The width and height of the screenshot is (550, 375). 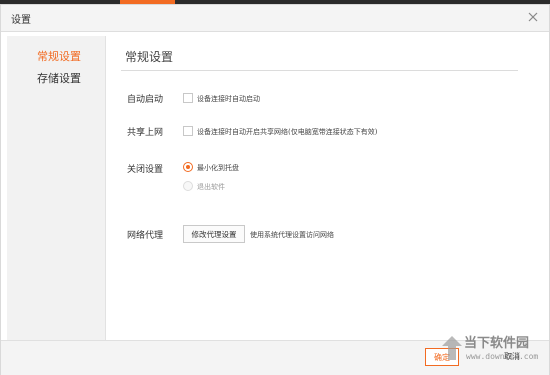 What do you see at coordinates (188, 98) in the screenshot?
I see `autostart-checkbox` at bounding box center [188, 98].